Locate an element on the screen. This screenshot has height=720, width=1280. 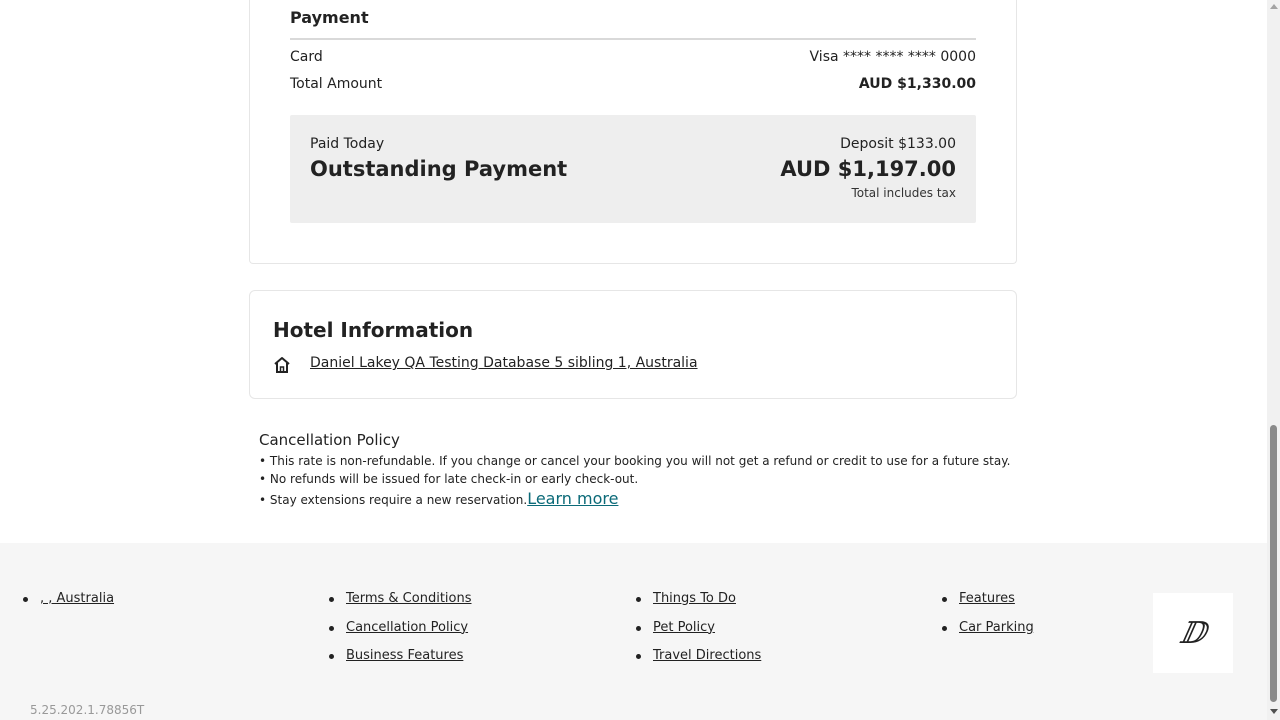
footer-link-car-parking: Car Parking is located at coordinates (996, 627).